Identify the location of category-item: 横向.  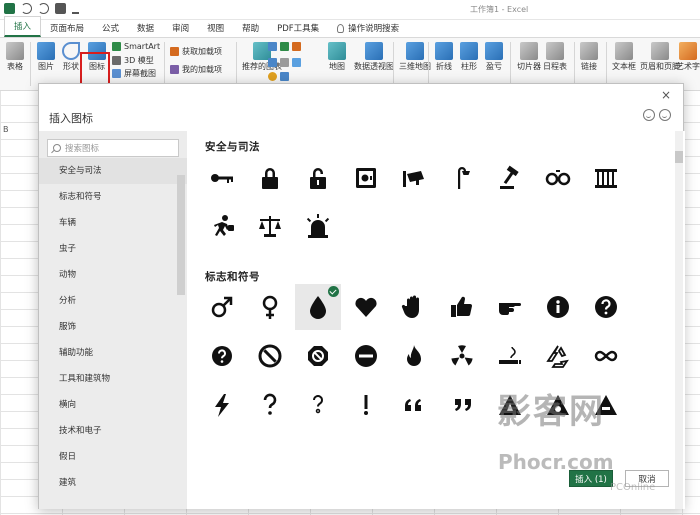
(113, 405).